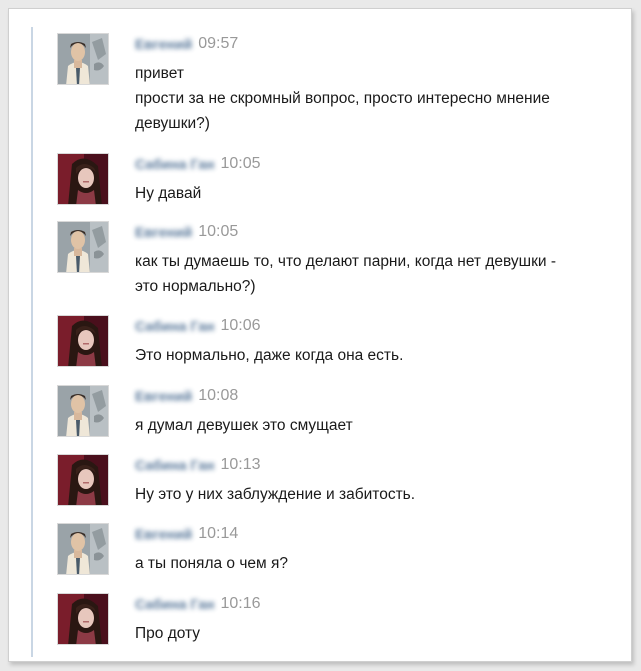 Image resolution: width=641 pixels, height=671 pixels. I want to click on message-line: девушки?), so click(172, 123).